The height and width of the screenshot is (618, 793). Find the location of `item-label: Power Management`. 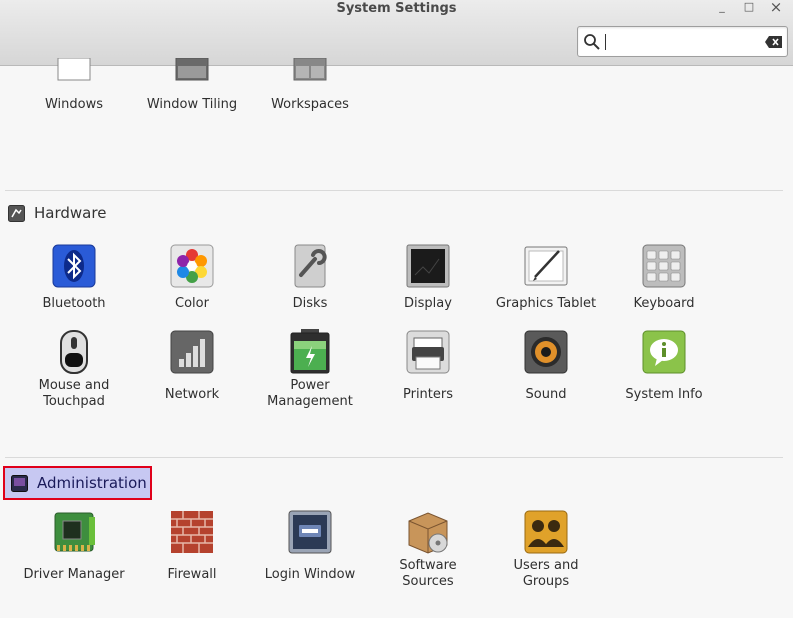

item-label: Power Management is located at coordinates (310, 393).